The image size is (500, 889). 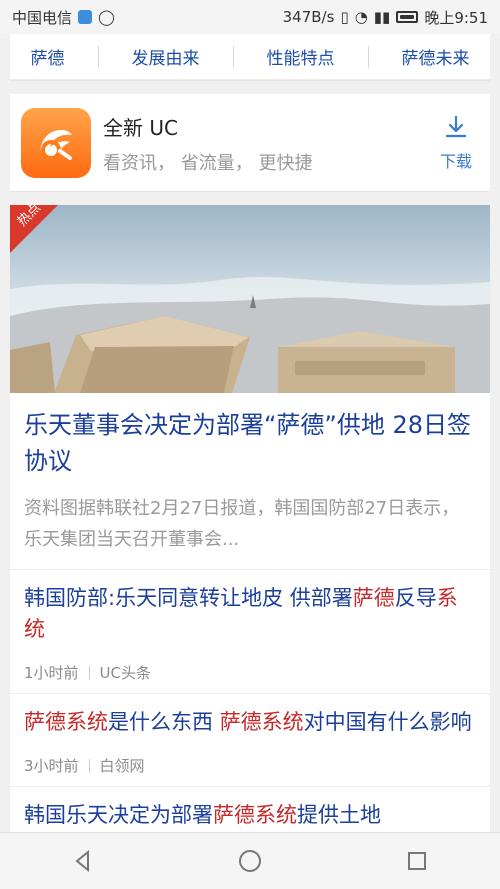 What do you see at coordinates (301, 56) in the screenshot?
I see `tab-features: 性能特点` at bounding box center [301, 56].